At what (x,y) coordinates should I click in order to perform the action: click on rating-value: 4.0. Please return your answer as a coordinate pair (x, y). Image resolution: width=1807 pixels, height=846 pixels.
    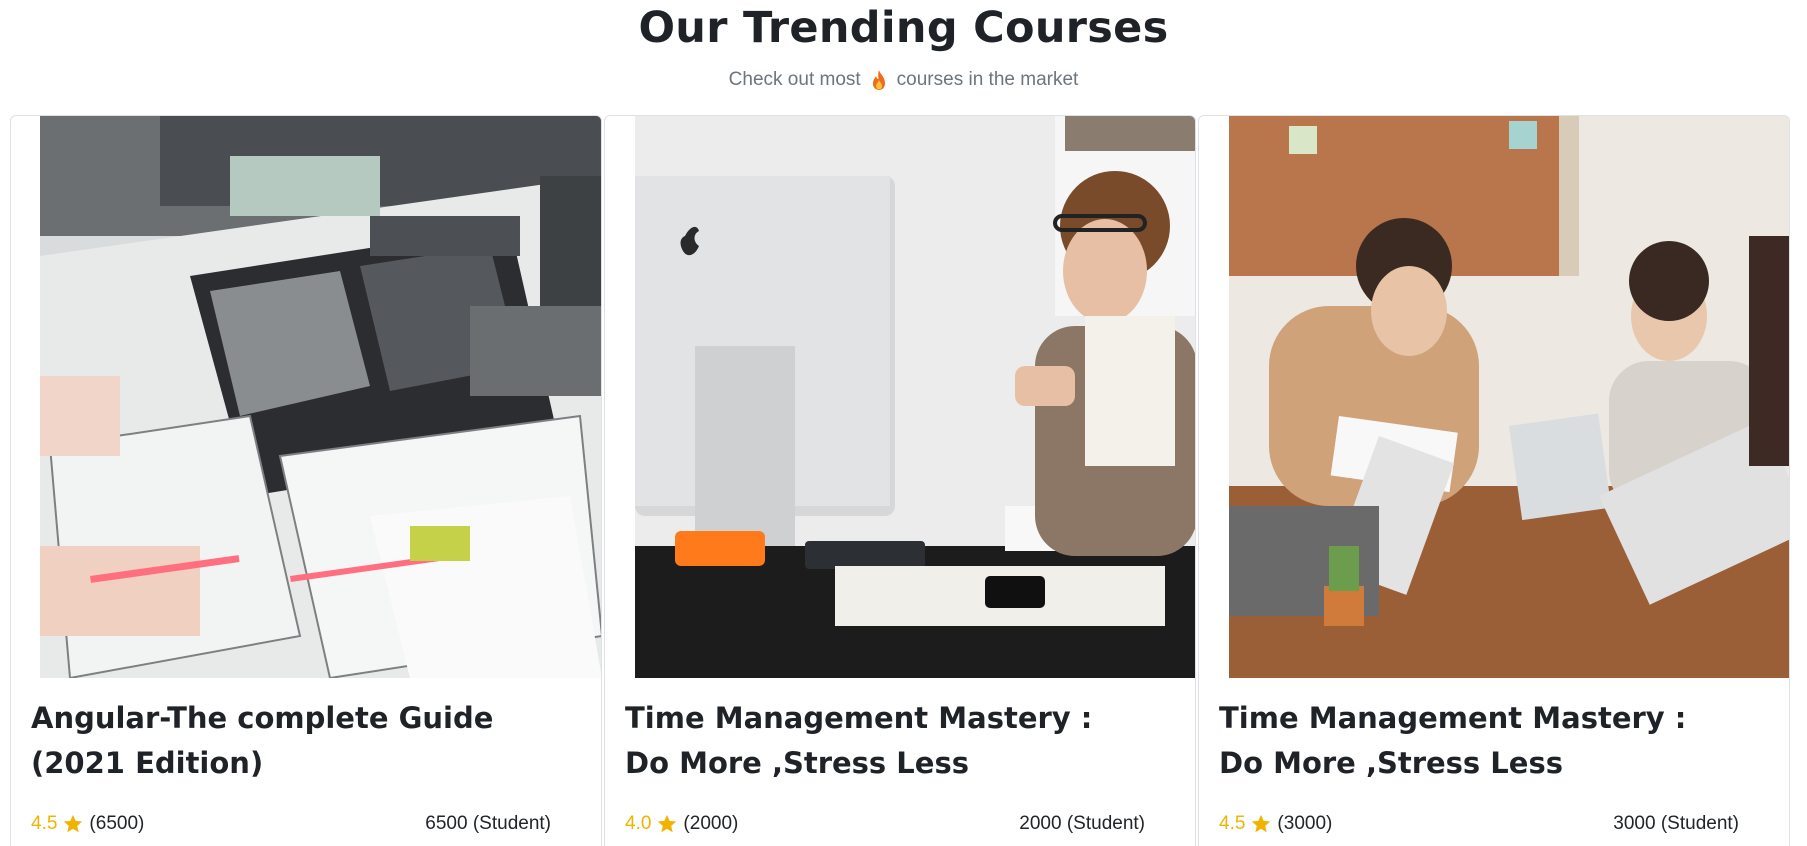
    Looking at the image, I should click on (638, 823).